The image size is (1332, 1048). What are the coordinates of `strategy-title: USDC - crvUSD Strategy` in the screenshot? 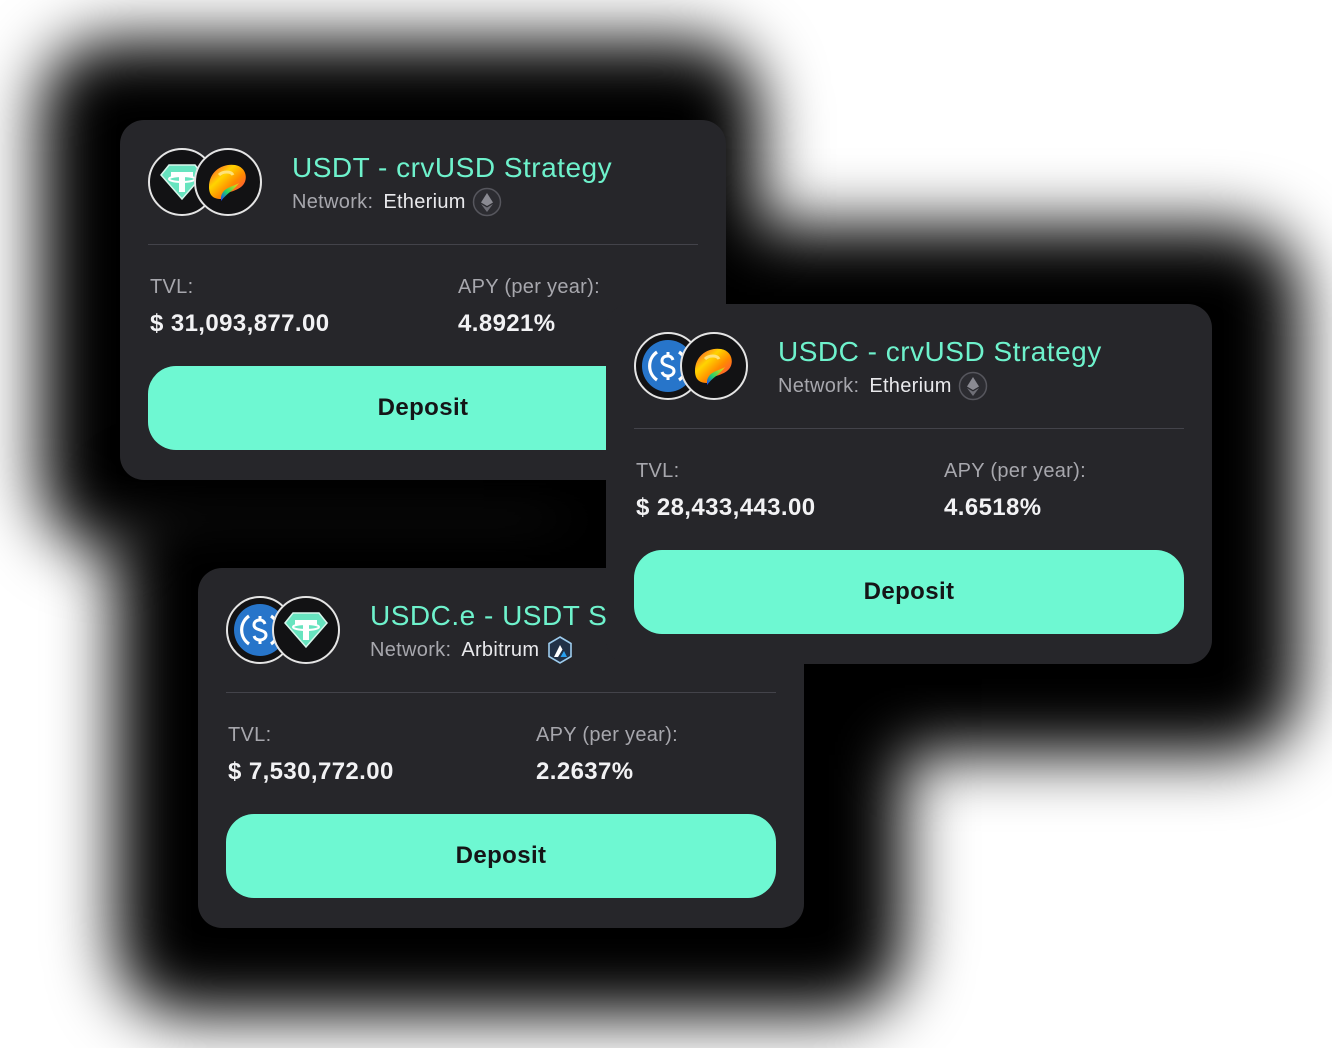 It's located at (940, 351).